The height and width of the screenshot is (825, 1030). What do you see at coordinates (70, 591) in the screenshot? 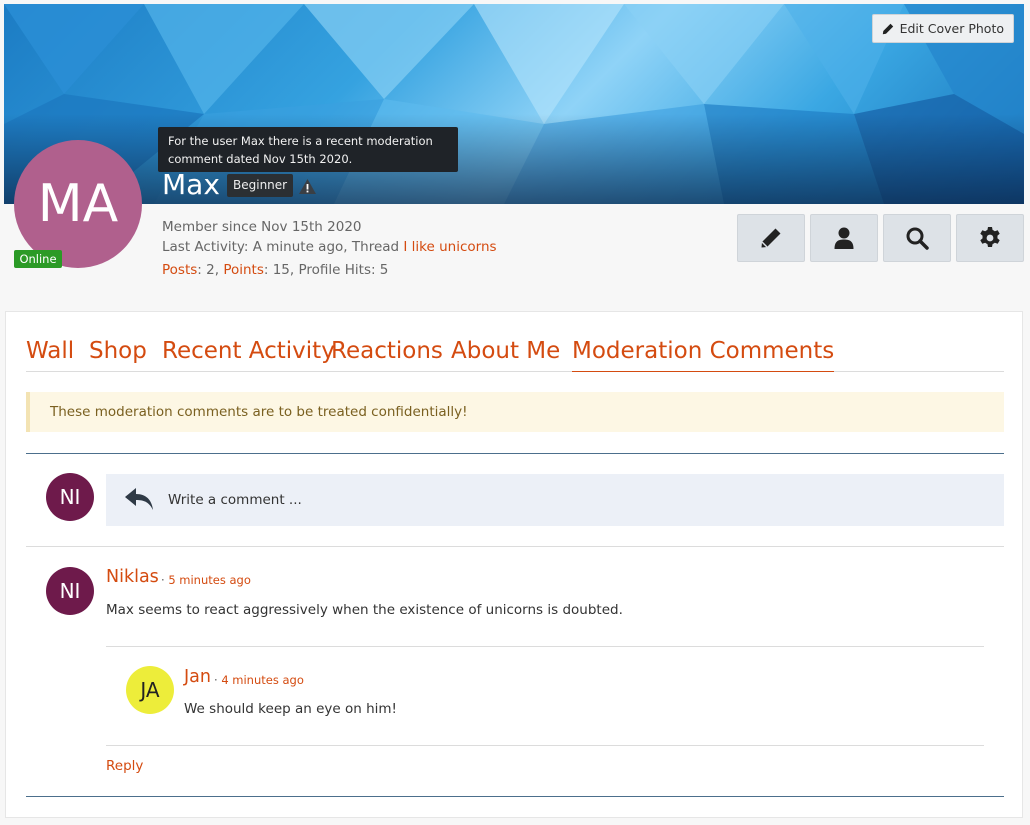
I see `comment-avatar: NI` at bounding box center [70, 591].